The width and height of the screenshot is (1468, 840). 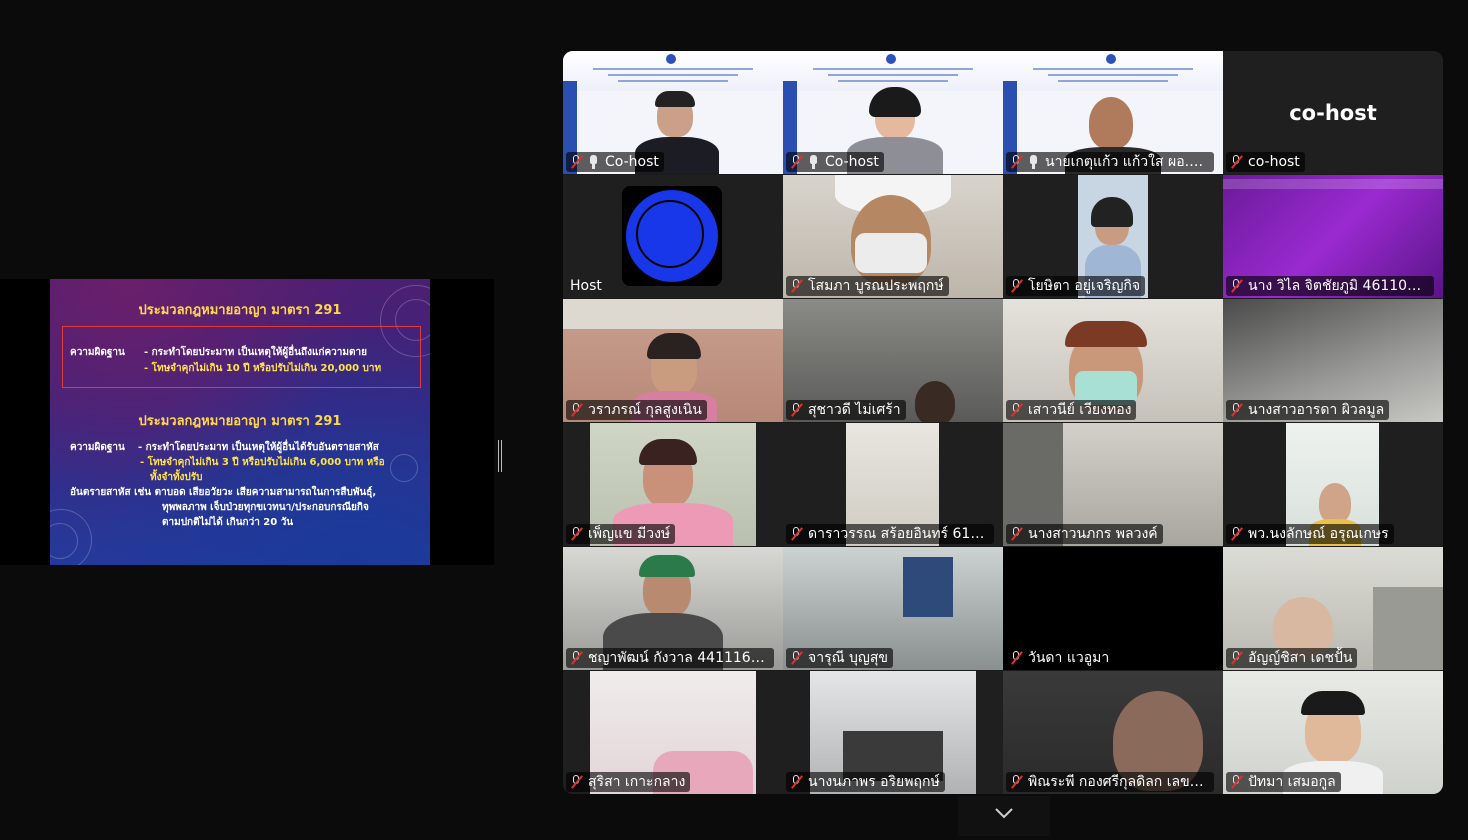 I want to click on participant-name: co-host, so click(x=1274, y=162).